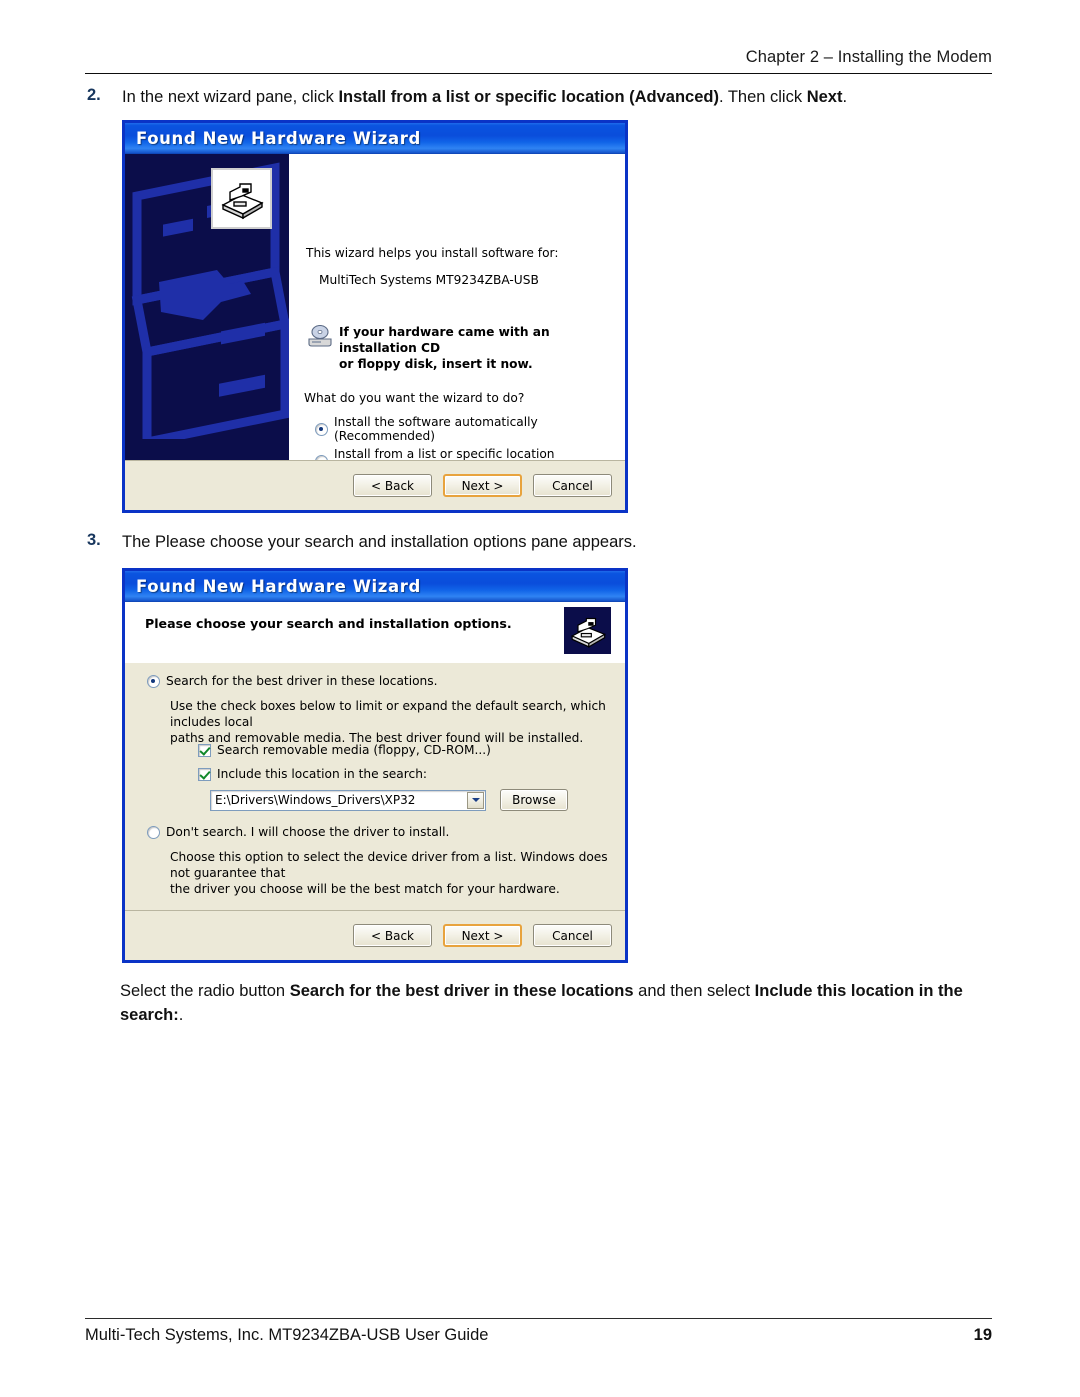 Image resolution: width=1080 pixels, height=1397 pixels. Describe the element at coordinates (278, 586) in the screenshot. I see `dialog2-title: Found New Hardware Wizard` at that location.